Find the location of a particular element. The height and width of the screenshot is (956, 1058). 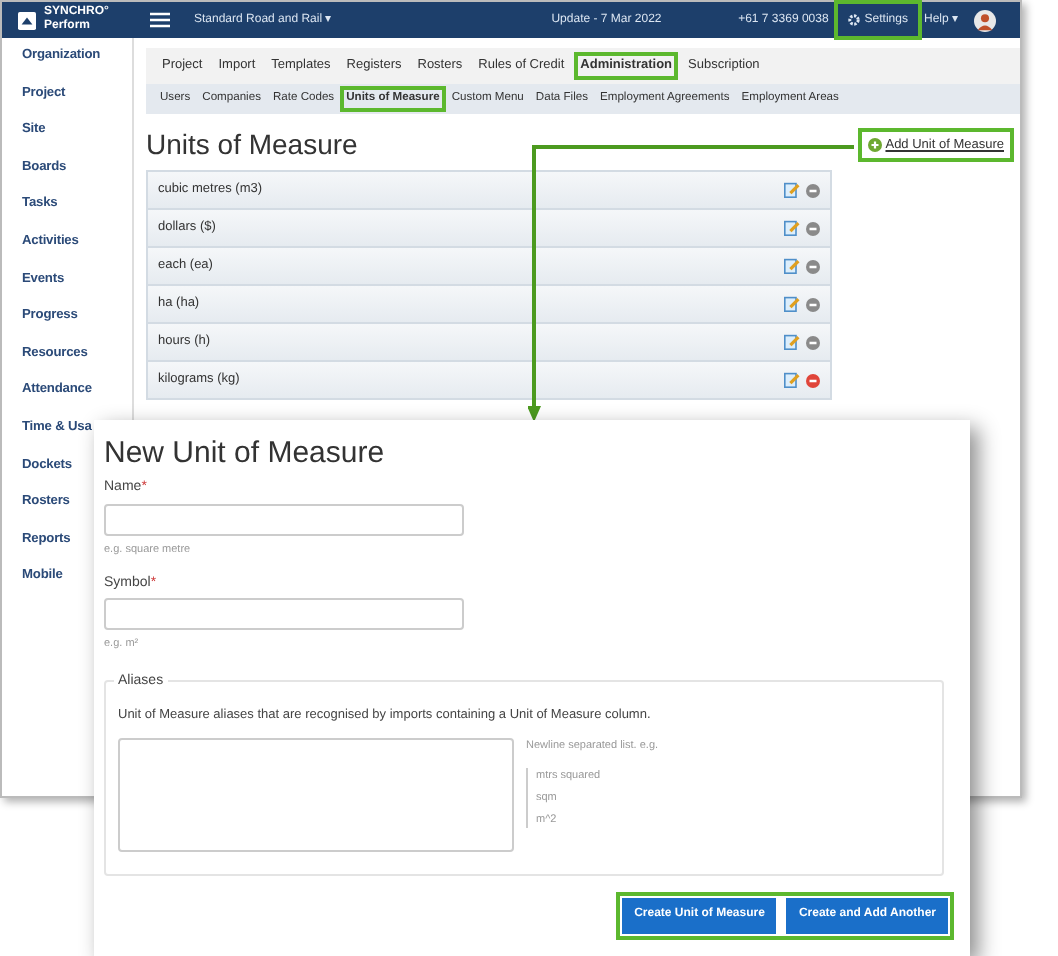

dialog-title: New Unit of Measure is located at coordinates (245, 454).